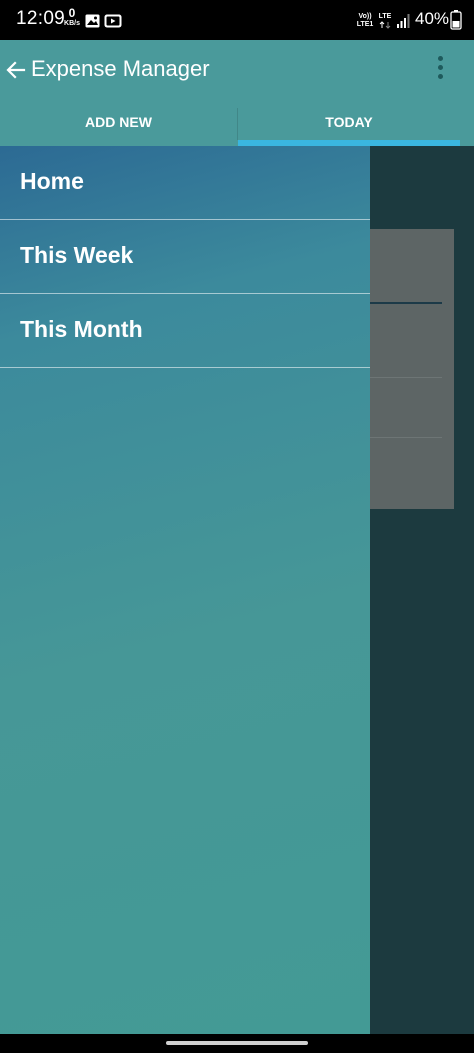 The width and height of the screenshot is (474, 1053). I want to click on battery-percent: 40%, so click(432, 18).